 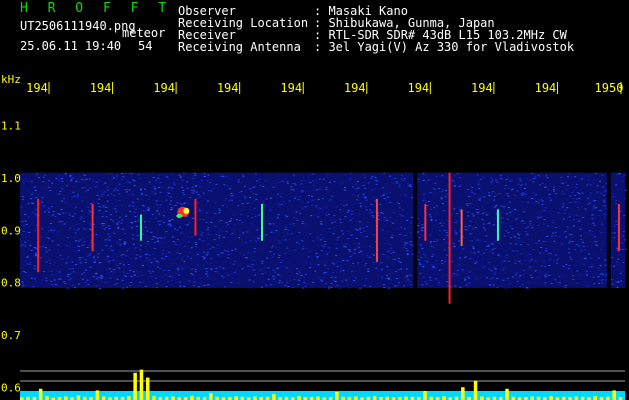 What do you see at coordinates (418, 88) in the screenshot?
I see `x-tick-label-6: 194` at bounding box center [418, 88].